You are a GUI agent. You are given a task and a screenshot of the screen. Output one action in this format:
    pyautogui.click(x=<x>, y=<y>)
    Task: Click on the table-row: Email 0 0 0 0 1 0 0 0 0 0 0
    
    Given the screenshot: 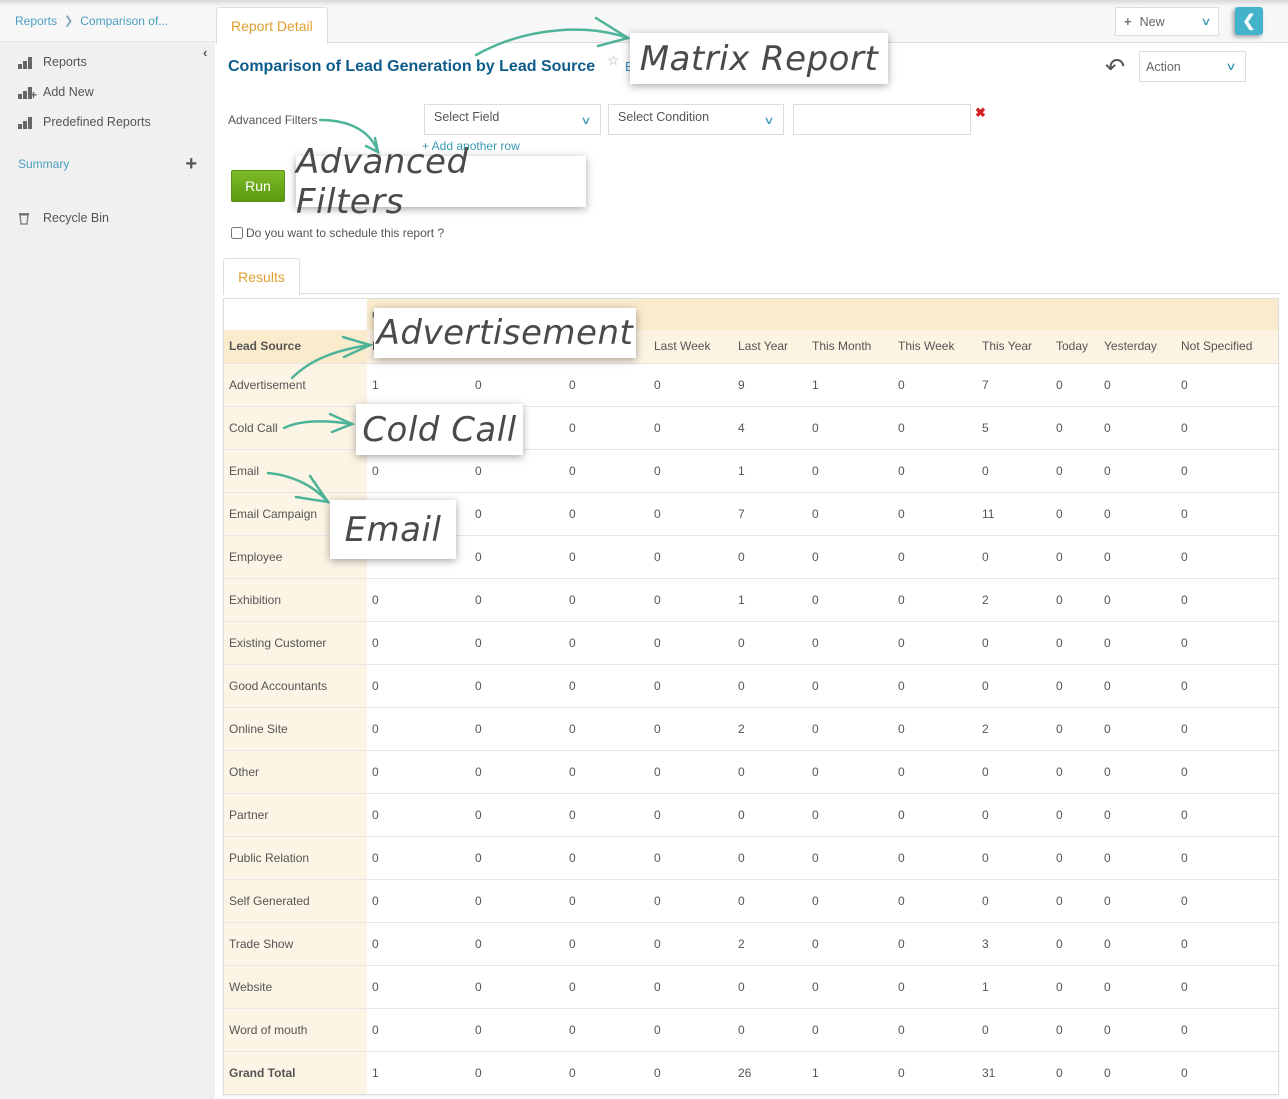 What is the action you would take?
    pyautogui.click(x=751, y=471)
    